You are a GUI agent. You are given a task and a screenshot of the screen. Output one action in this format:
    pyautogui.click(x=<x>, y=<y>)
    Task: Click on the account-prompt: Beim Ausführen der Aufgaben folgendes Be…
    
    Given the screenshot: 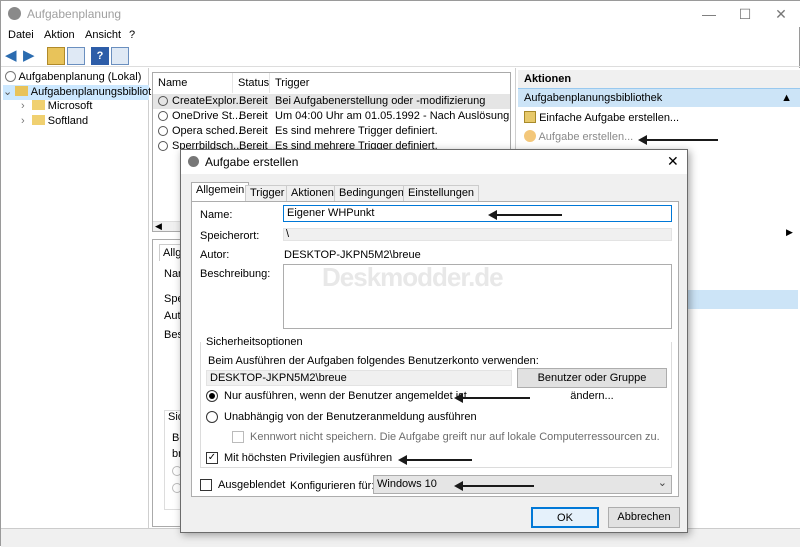 What is the action you would take?
    pyautogui.click(x=373, y=361)
    